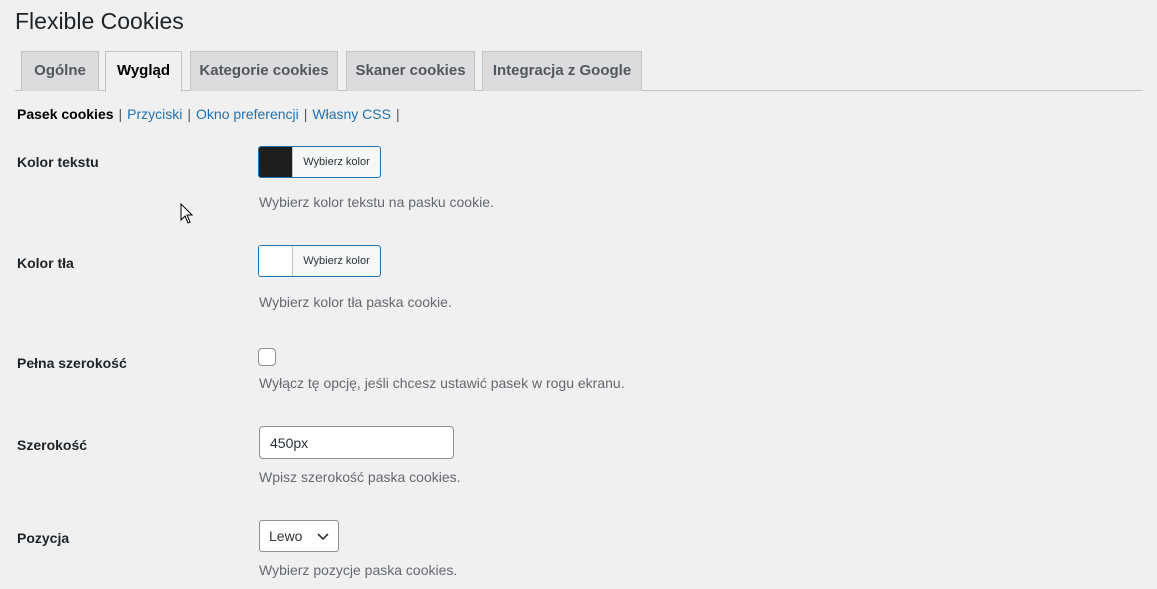  Describe the element at coordinates (410, 71) in the screenshot. I see `tab-skaner-cookies: Skaner cookies` at that location.